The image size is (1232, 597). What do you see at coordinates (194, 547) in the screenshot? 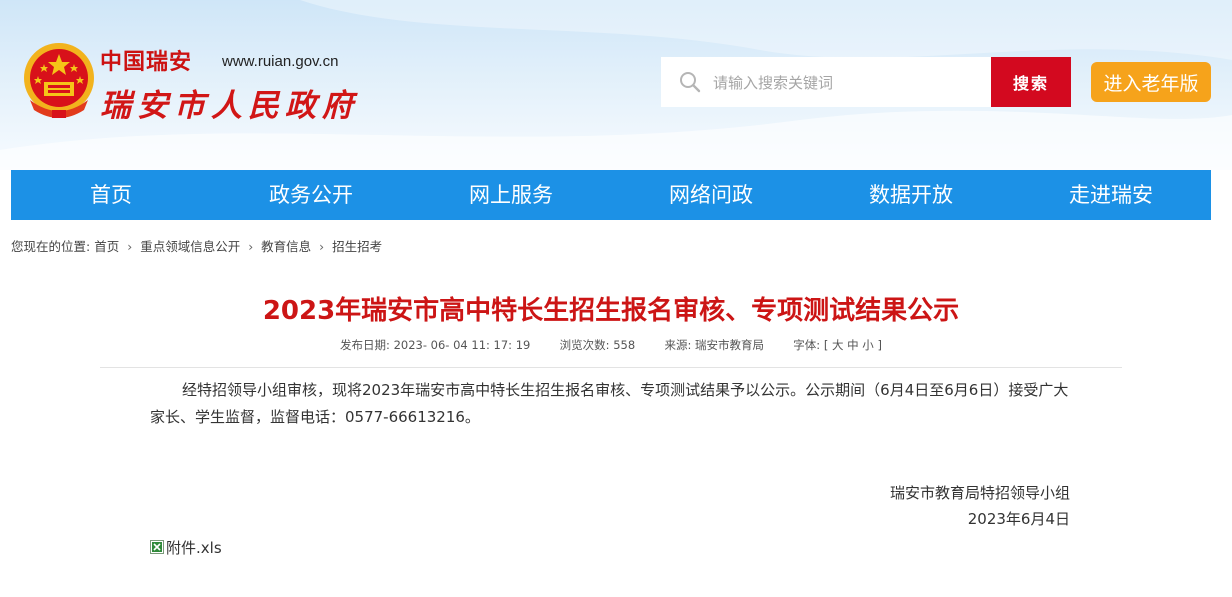
I see `attachment-label: 附件.xls` at bounding box center [194, 547].